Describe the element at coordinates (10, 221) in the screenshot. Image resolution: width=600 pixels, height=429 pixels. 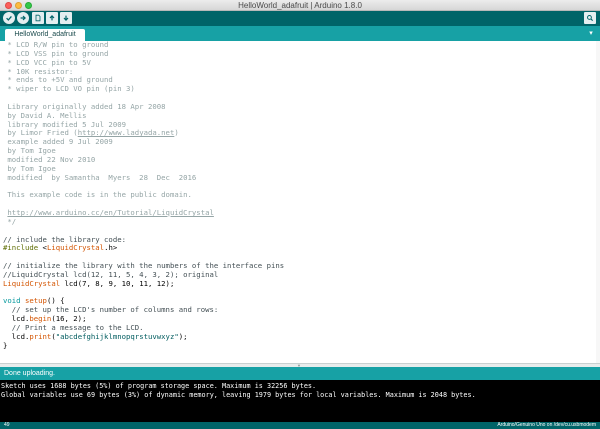
I see `code-token: */` at that location.